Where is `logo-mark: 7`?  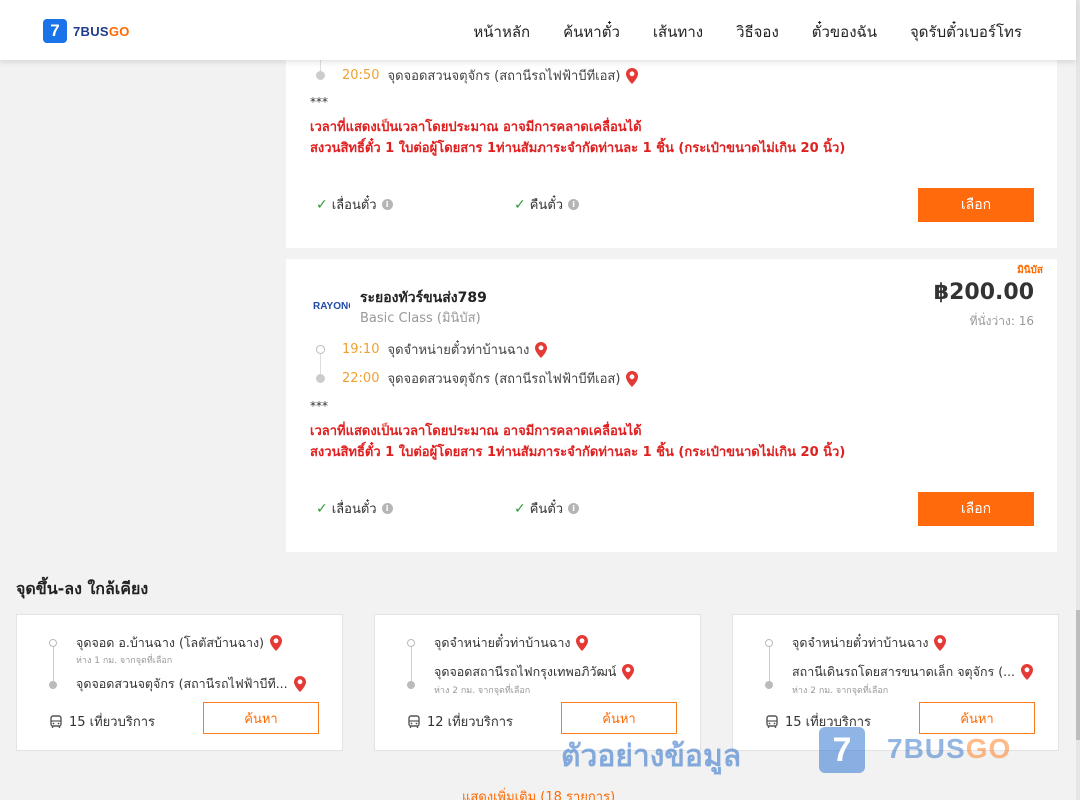 logo-mark: 7 is located at coordinates (55, 31).